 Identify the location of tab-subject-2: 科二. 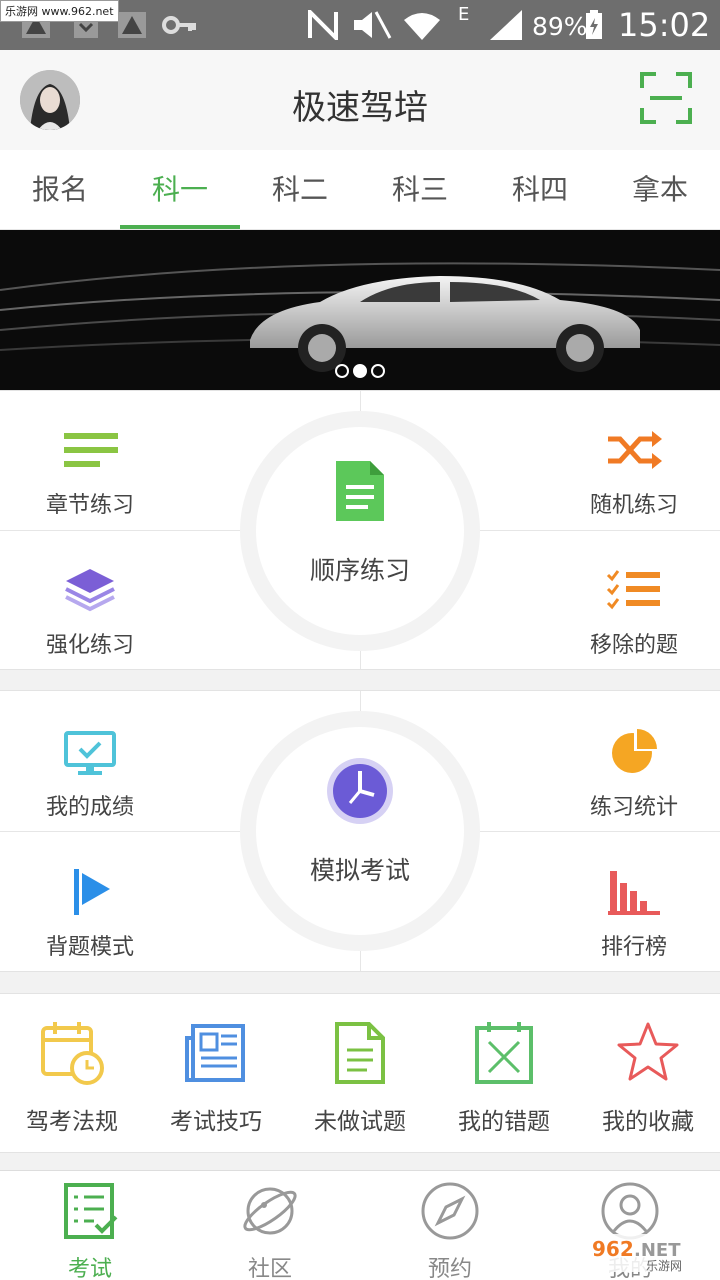
(300, 189).